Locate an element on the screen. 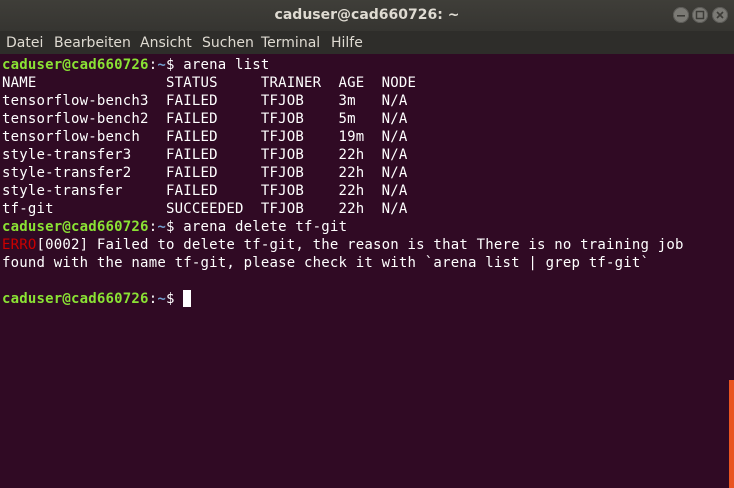 The image size is (734, 488). menu-suchen: Suchen is located at coordinates (228, 43).